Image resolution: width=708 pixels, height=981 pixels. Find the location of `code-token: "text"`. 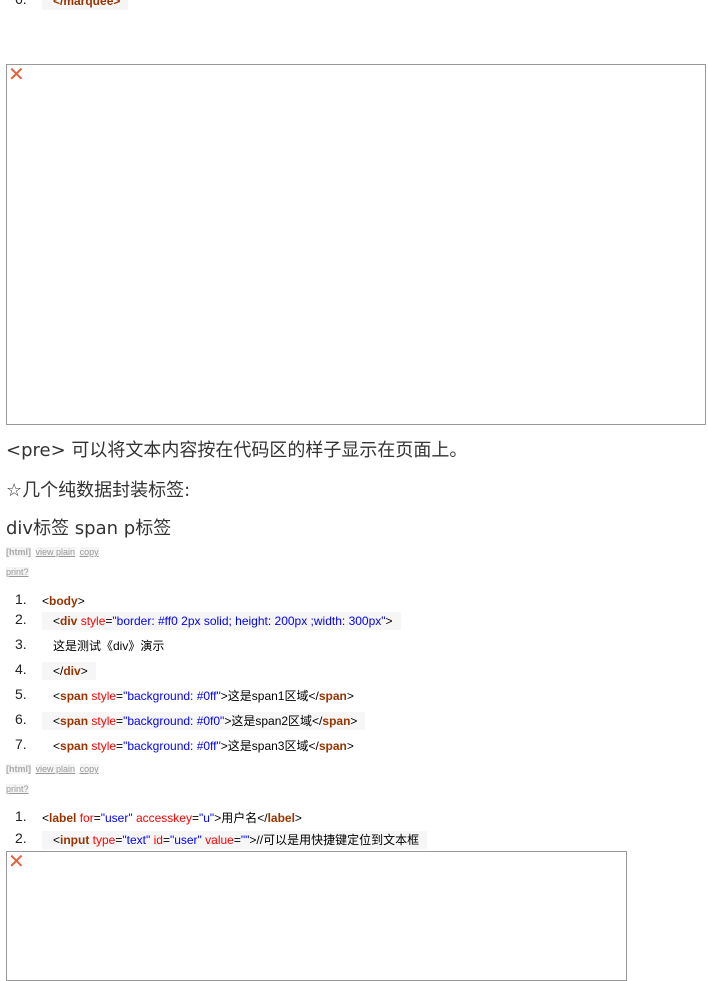

code-token: "text" is located at coordinates (136, 840).